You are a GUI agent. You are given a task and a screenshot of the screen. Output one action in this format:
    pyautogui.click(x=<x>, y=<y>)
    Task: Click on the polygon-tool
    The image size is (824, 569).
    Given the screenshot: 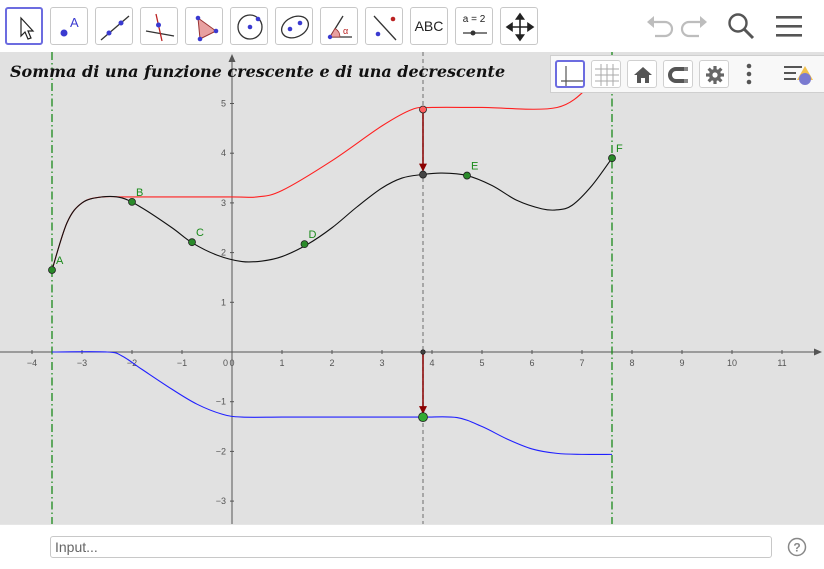 What is the action you would take?
    pyautogui.click(x=204, y=26)
    